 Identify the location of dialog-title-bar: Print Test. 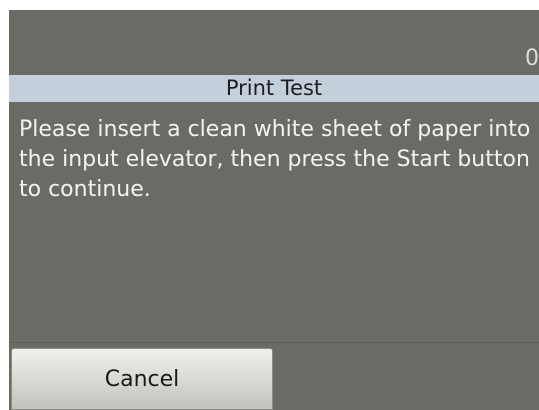
(274, 88).